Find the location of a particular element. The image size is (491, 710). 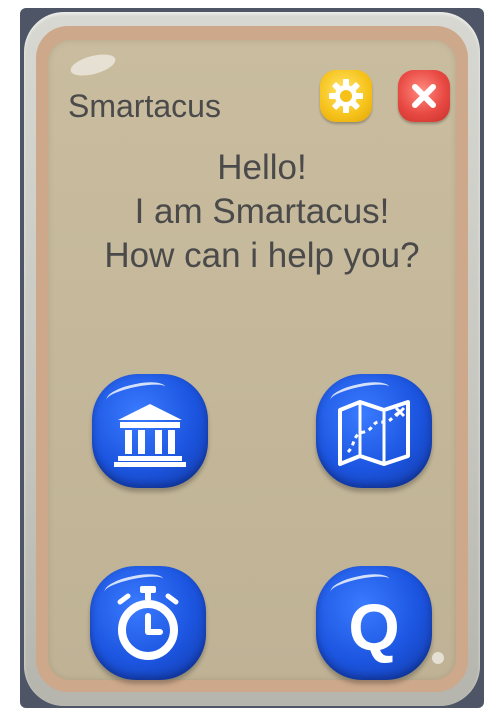

map-button is located at coordinates (374, 431).